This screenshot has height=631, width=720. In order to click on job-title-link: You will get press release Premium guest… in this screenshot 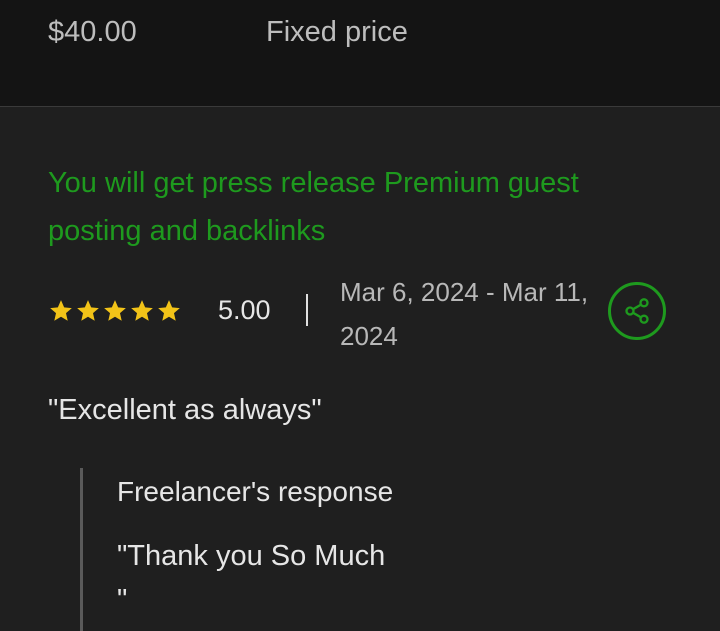, I will do `click(358, 207)`.